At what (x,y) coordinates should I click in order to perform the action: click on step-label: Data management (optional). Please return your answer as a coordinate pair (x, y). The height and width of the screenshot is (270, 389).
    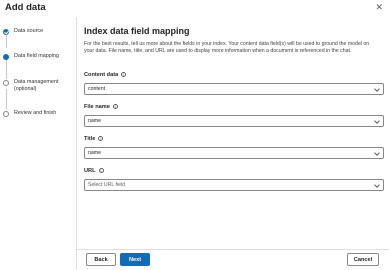
    Looking at the image, I should click on (36, 85).